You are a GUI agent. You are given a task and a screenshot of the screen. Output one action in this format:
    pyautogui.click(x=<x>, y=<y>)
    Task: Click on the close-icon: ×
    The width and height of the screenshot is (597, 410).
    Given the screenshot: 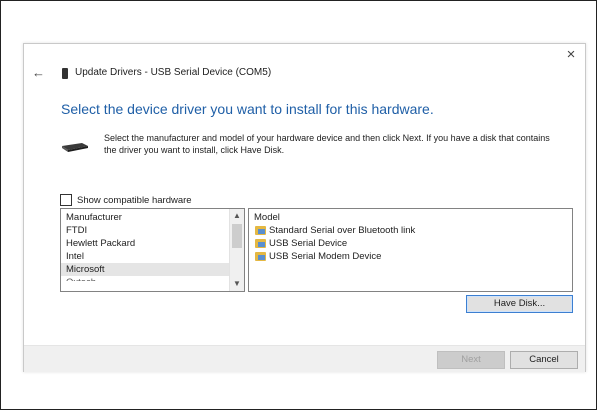 What is the action you would take?
    pyautogui.click(x=571, y=55)
    